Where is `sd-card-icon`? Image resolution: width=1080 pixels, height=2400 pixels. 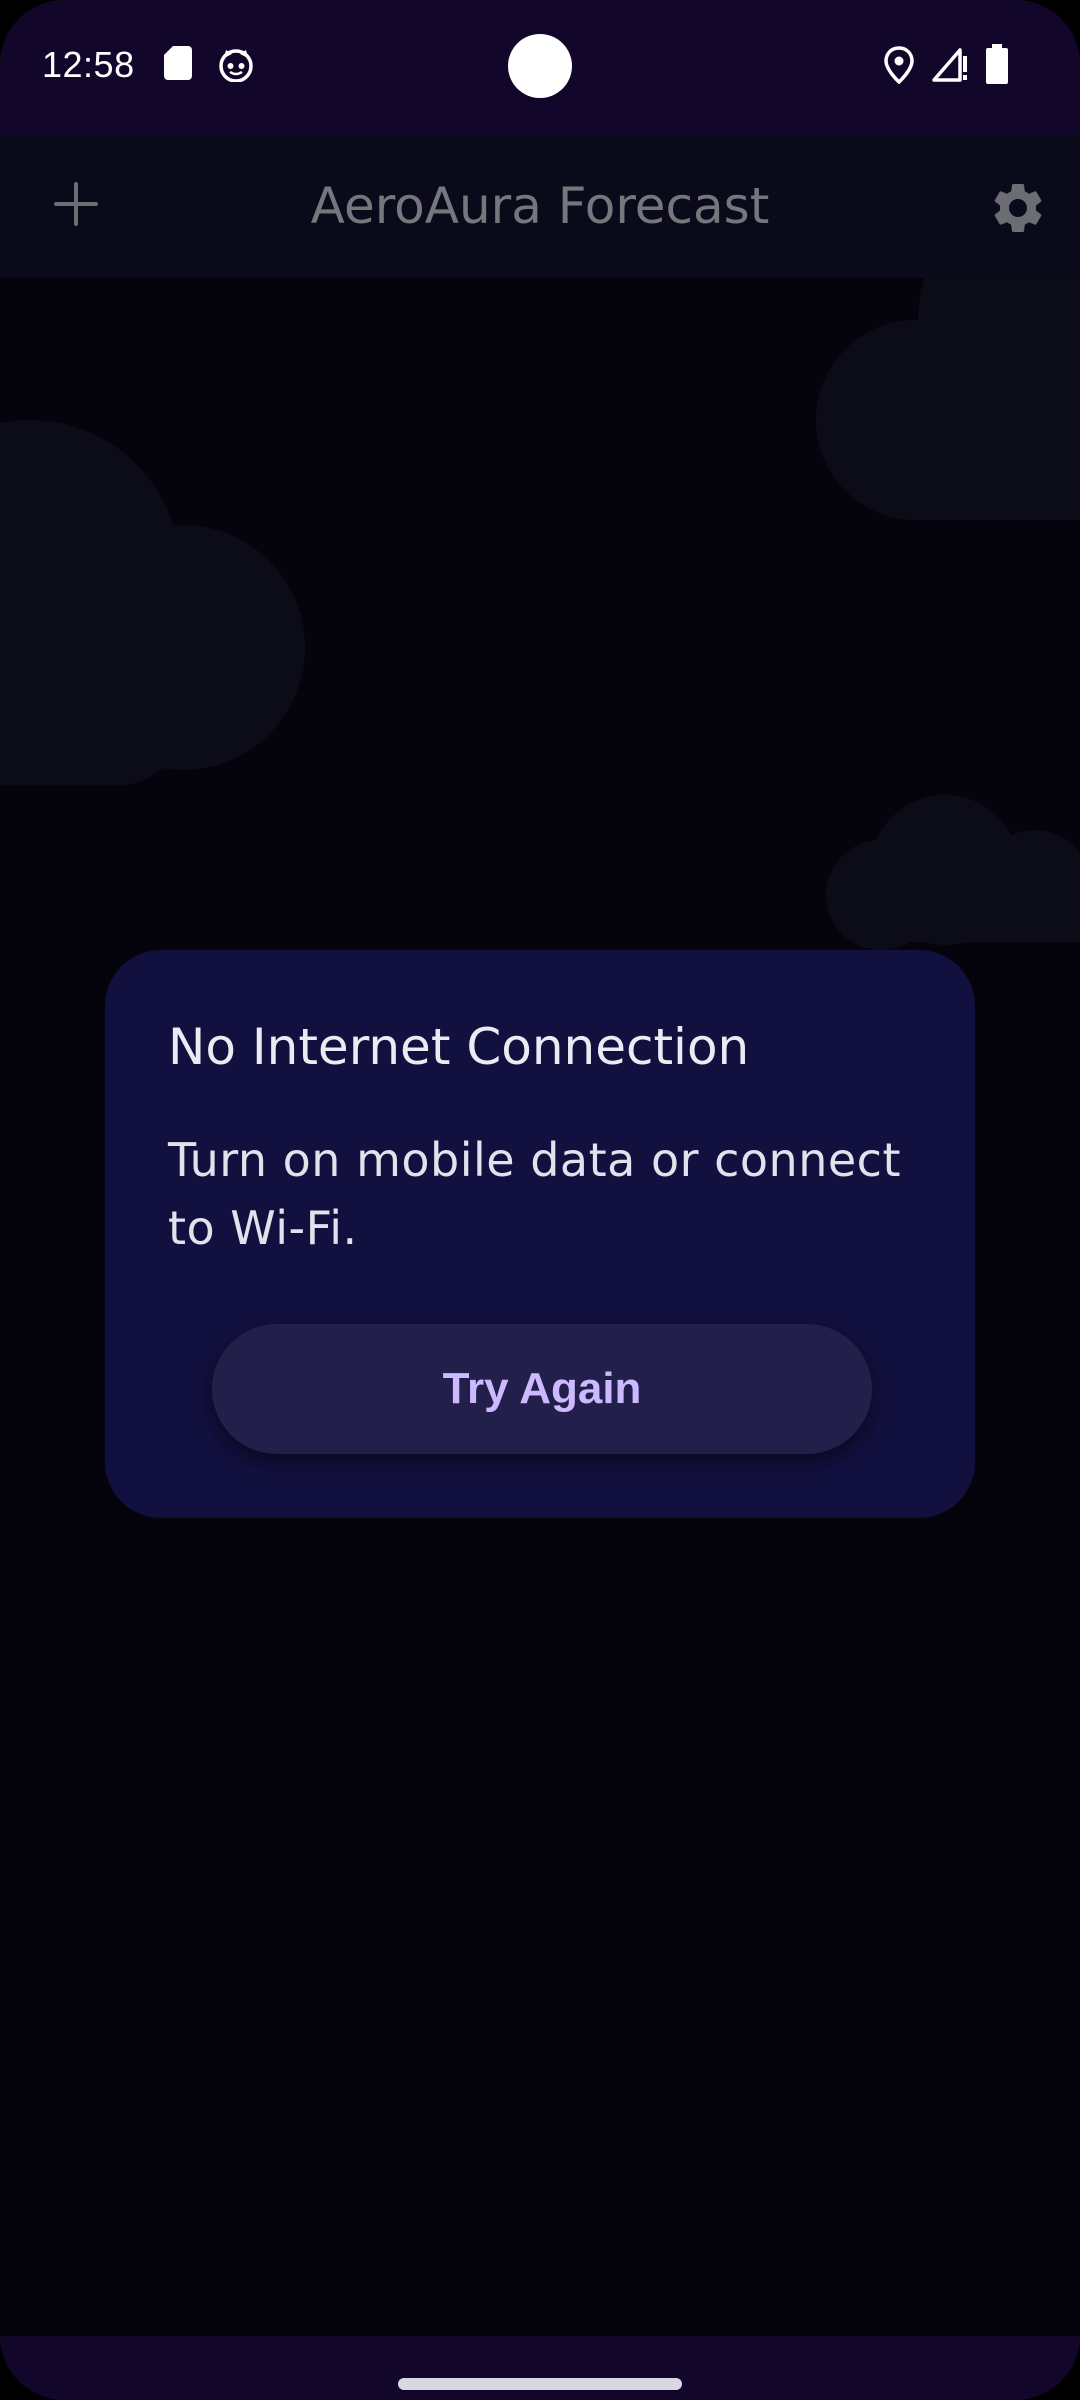 sd-card-icon is located at coordinates (178, 65).